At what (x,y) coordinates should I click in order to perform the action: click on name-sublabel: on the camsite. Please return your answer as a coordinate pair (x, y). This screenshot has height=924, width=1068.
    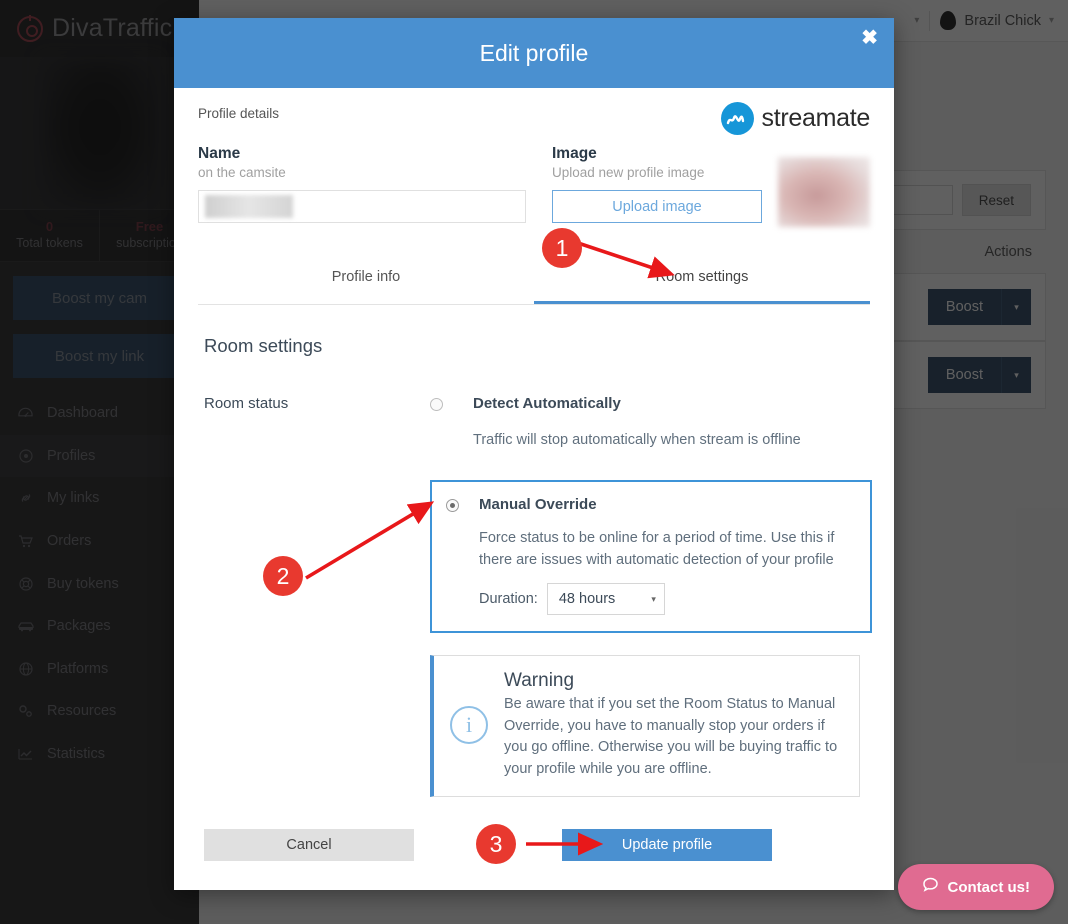
    Looking at the image, I should click on (242, 172).